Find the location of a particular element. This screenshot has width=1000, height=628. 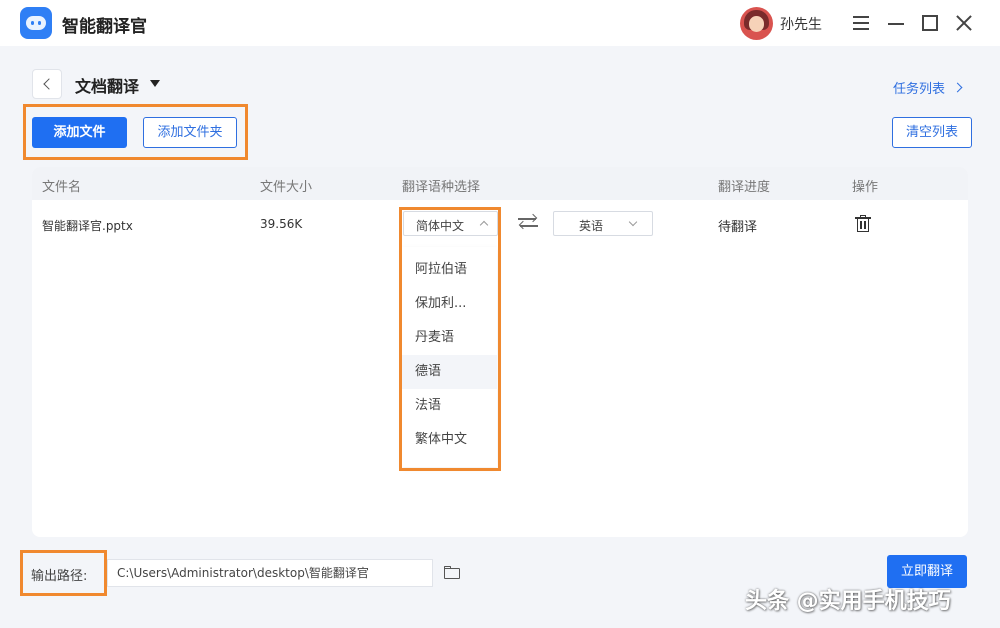

menu-icon is located at coordinates (861, 23).